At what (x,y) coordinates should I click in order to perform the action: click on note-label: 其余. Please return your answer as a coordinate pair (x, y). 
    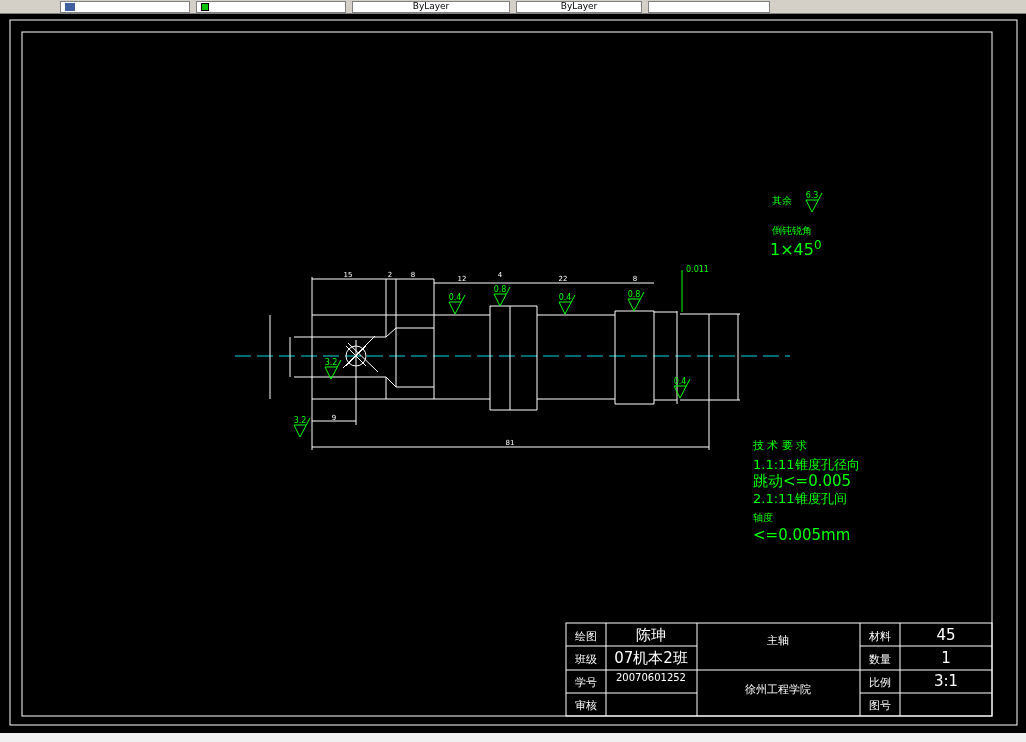
    Looking at the image, I should click on (782, 200).